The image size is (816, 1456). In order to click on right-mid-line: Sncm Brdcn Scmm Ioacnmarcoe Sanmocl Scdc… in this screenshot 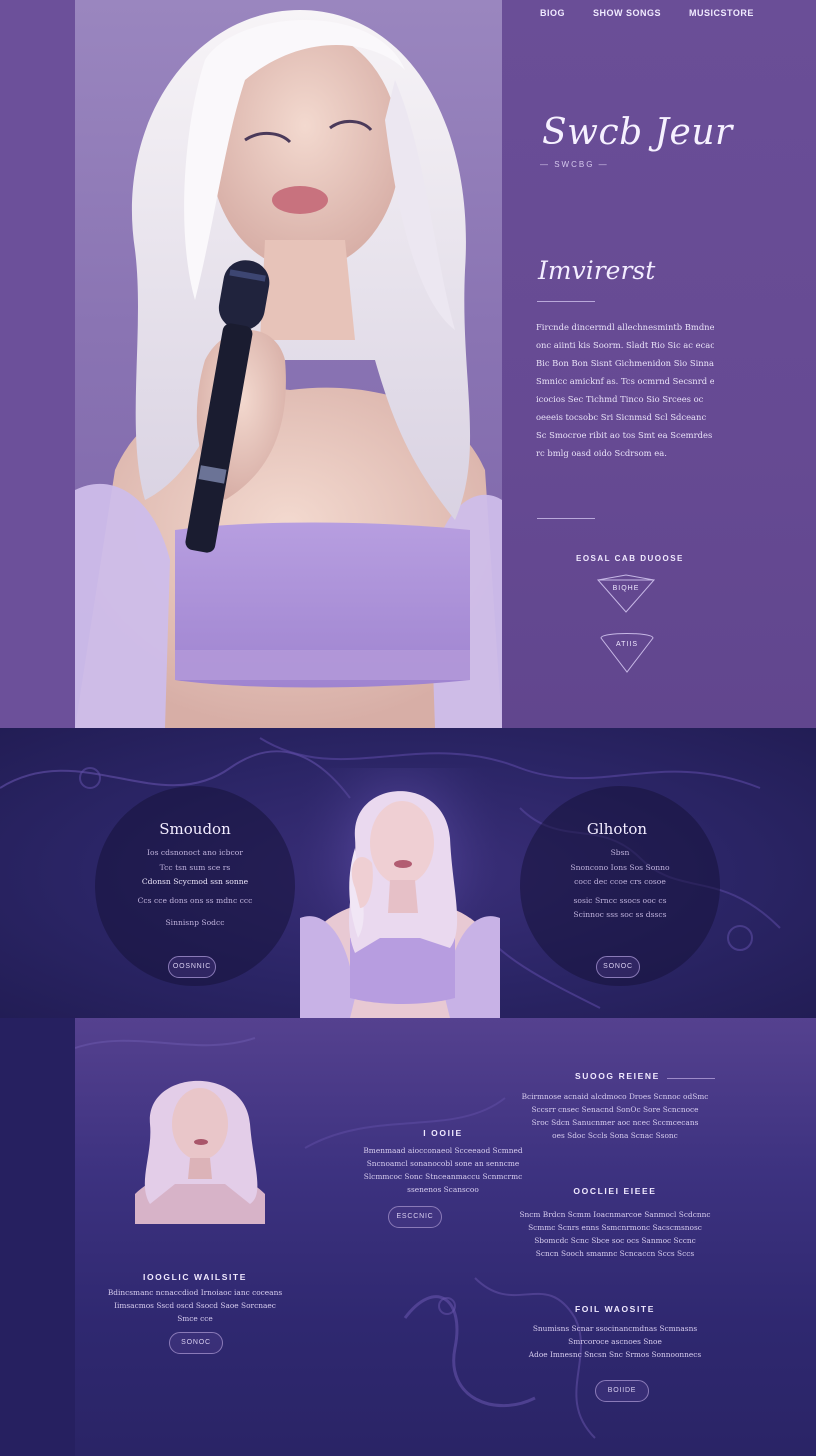, I will do `click(615, 1214)`.